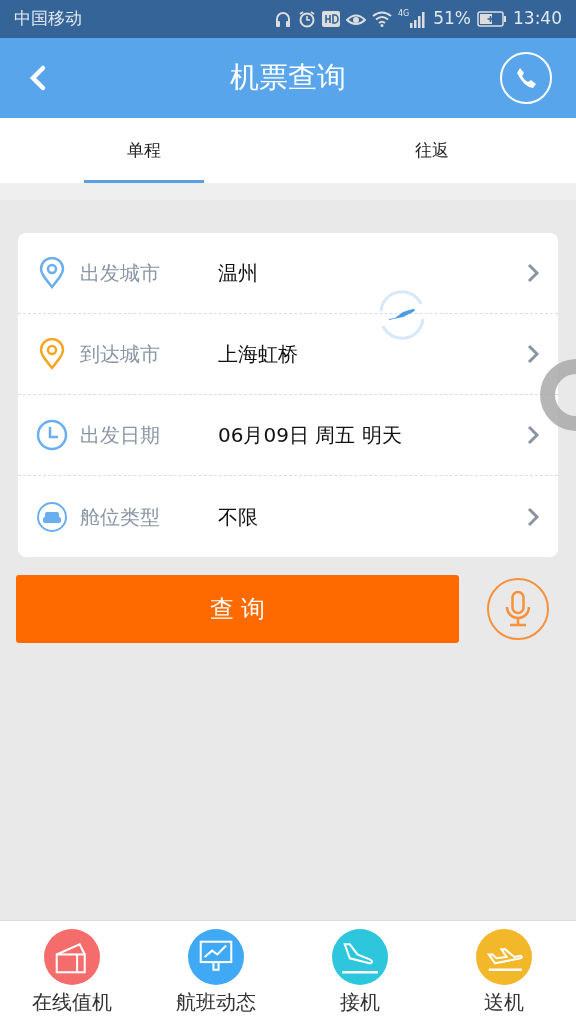  What do you see at coordinates (492, 19) in the screenshot?
I see `battery-icon` at bounding box center [492, 19].